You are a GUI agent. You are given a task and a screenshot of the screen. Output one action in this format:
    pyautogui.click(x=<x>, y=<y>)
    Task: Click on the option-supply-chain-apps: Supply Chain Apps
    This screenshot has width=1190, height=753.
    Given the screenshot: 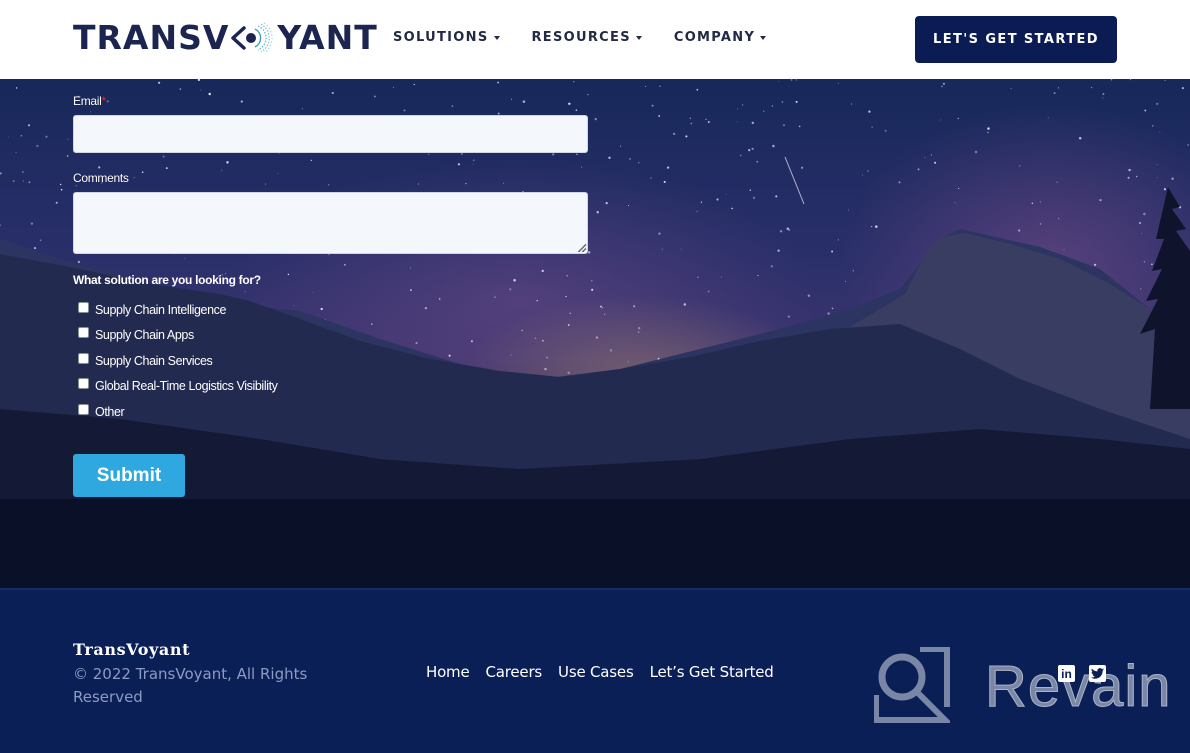 What is the action you would take?
    pyautogui.click(x=178, y=338)
    